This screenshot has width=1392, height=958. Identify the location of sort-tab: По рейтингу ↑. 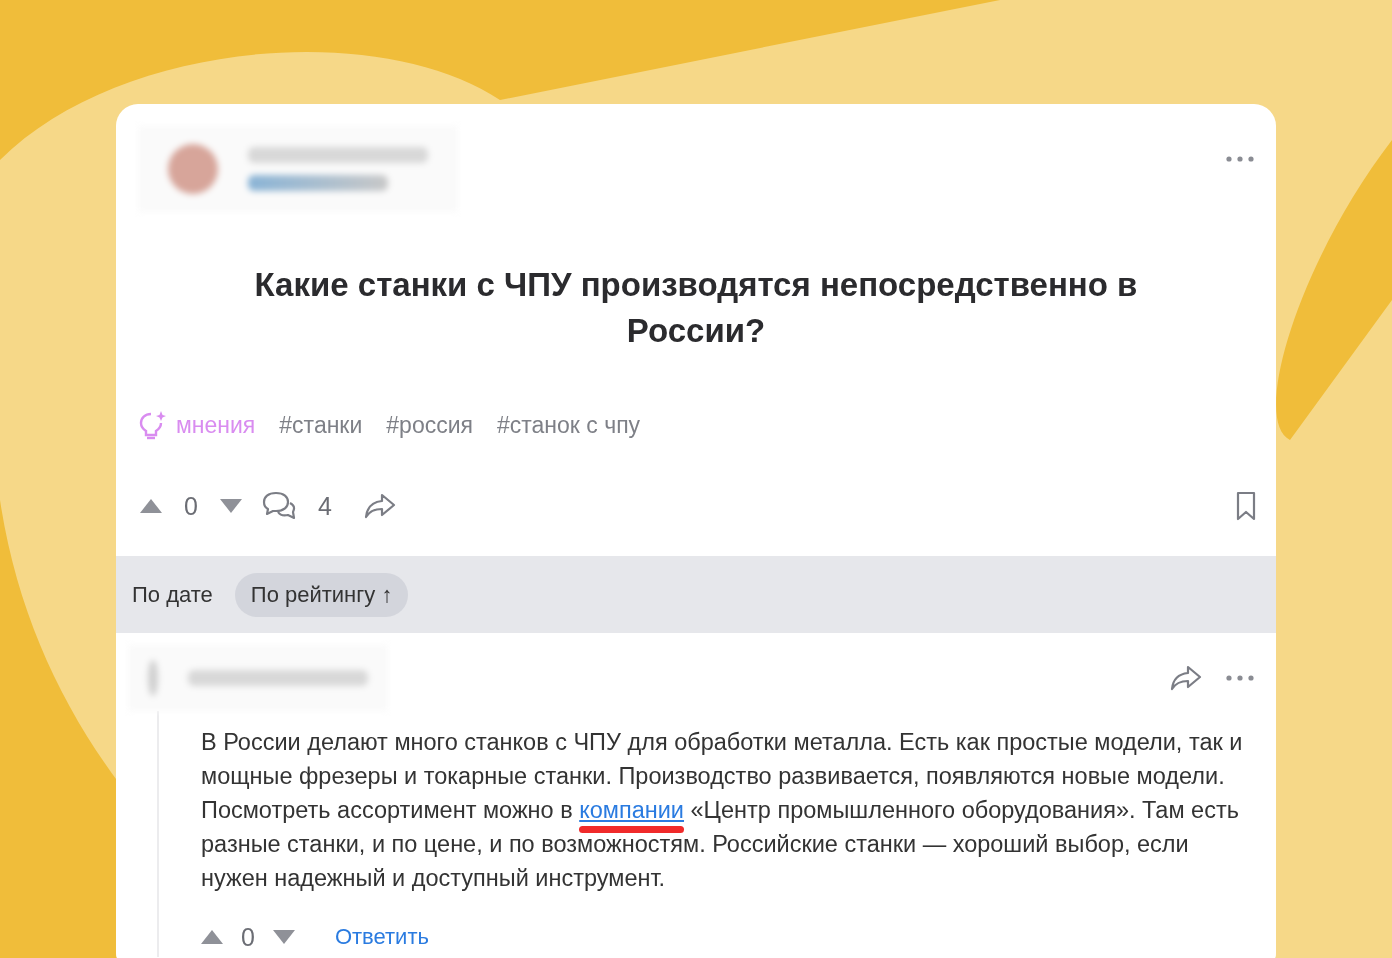
(321, 594).